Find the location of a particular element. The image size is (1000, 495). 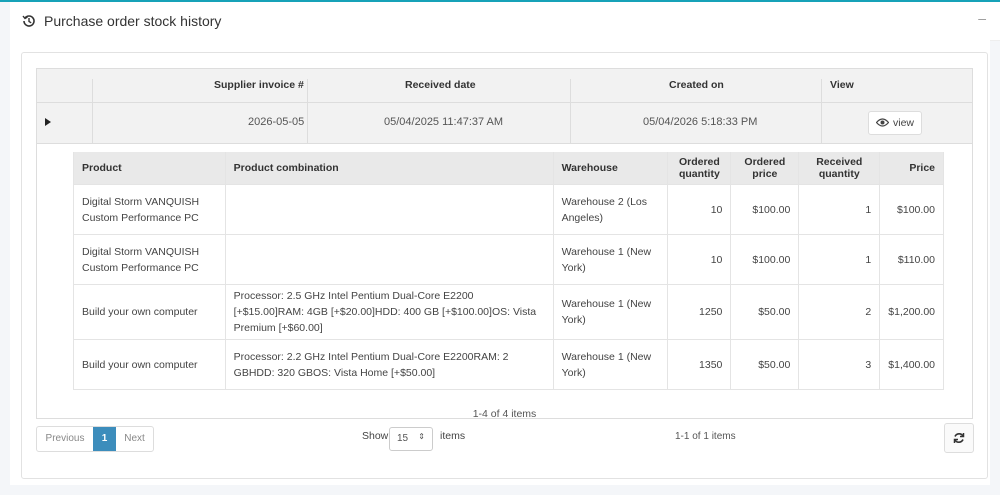

show-label: Show is located at coordinates (375, 436).